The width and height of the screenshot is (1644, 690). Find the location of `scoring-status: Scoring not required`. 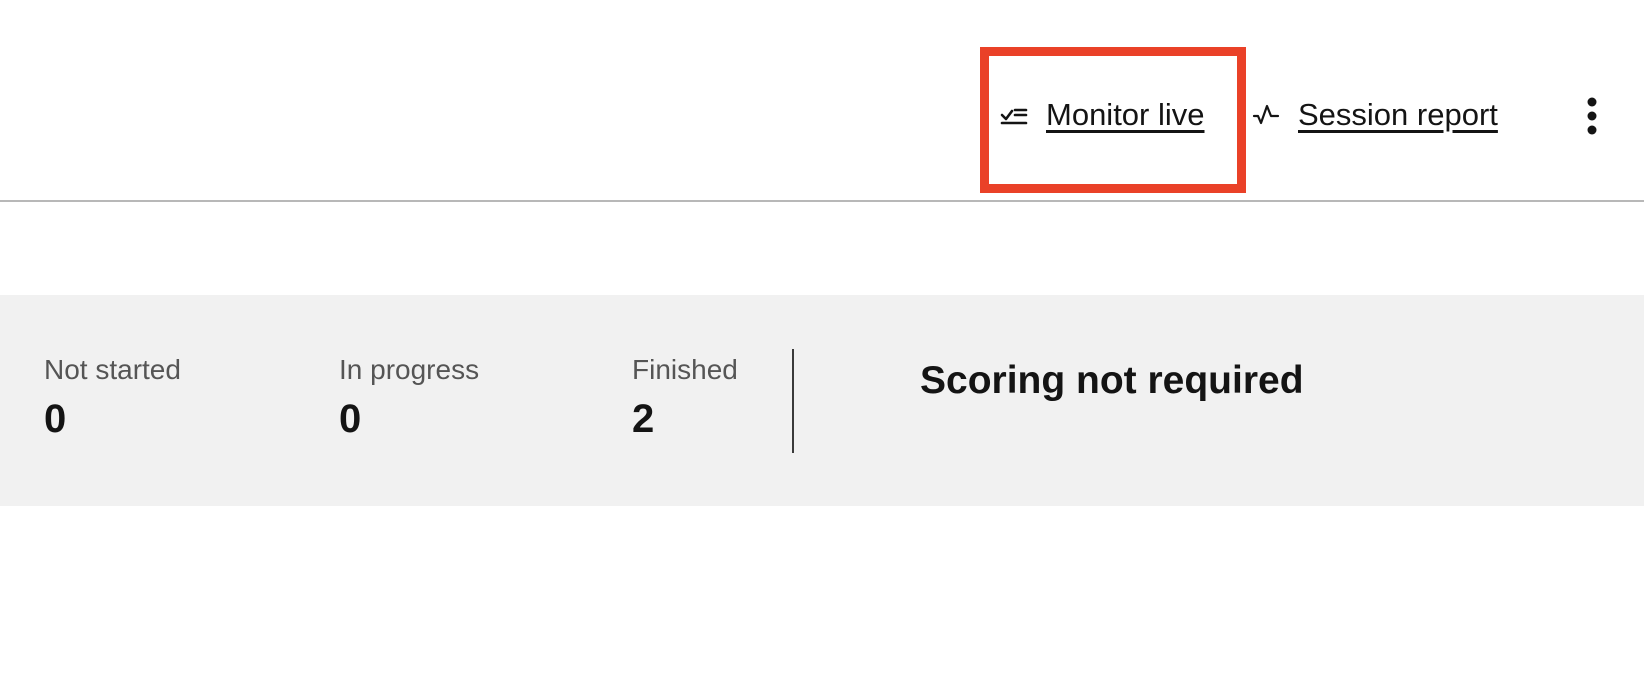

scoring-status: Scoring not required is located at coordinates (1112, 380).